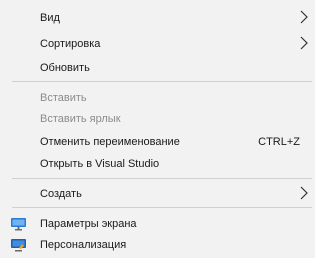 The width and height of the screenshot is (320, 258). Describe the element at coordinates (157, 18) in the screenshot. I see `menu-item-view: Вид` at that location.